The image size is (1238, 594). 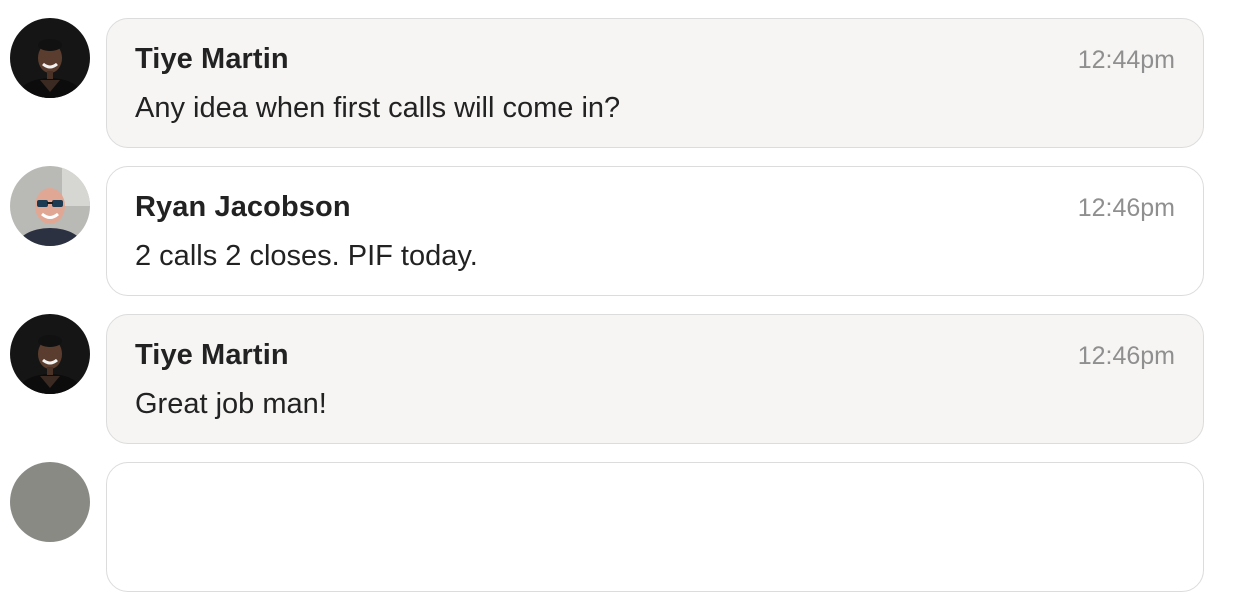 I want to click on message-text: Great job man!, so click(x=231, y=404).